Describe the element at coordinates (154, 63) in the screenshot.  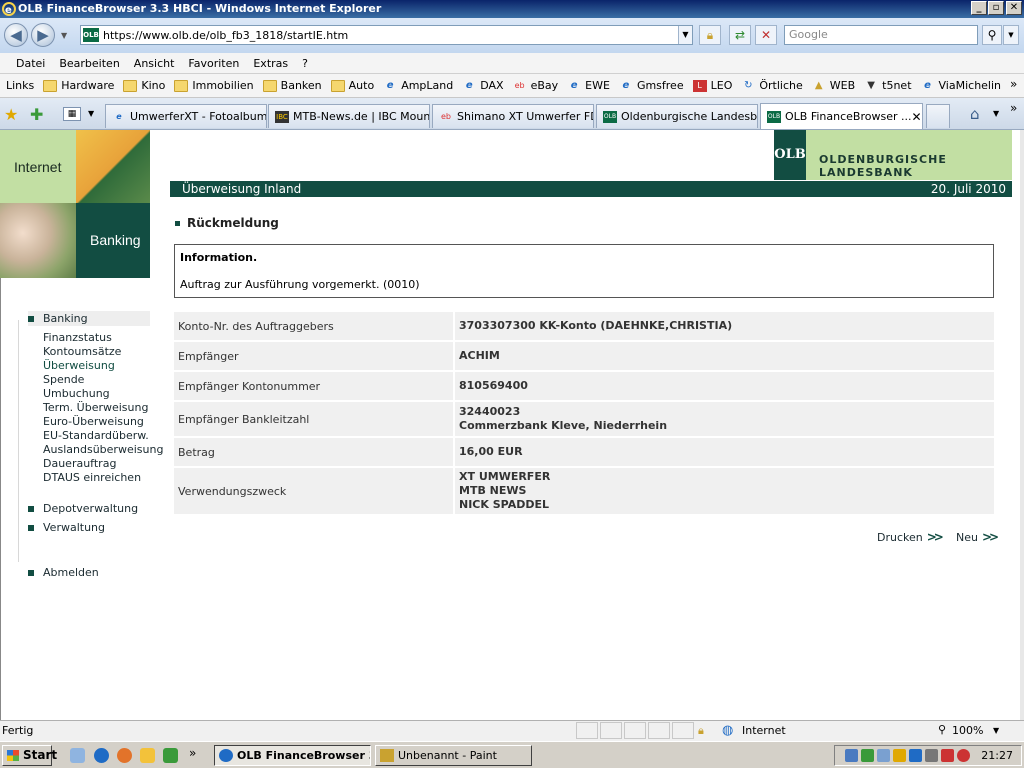
I see `menu-ansicht: Ansicht` at that location.